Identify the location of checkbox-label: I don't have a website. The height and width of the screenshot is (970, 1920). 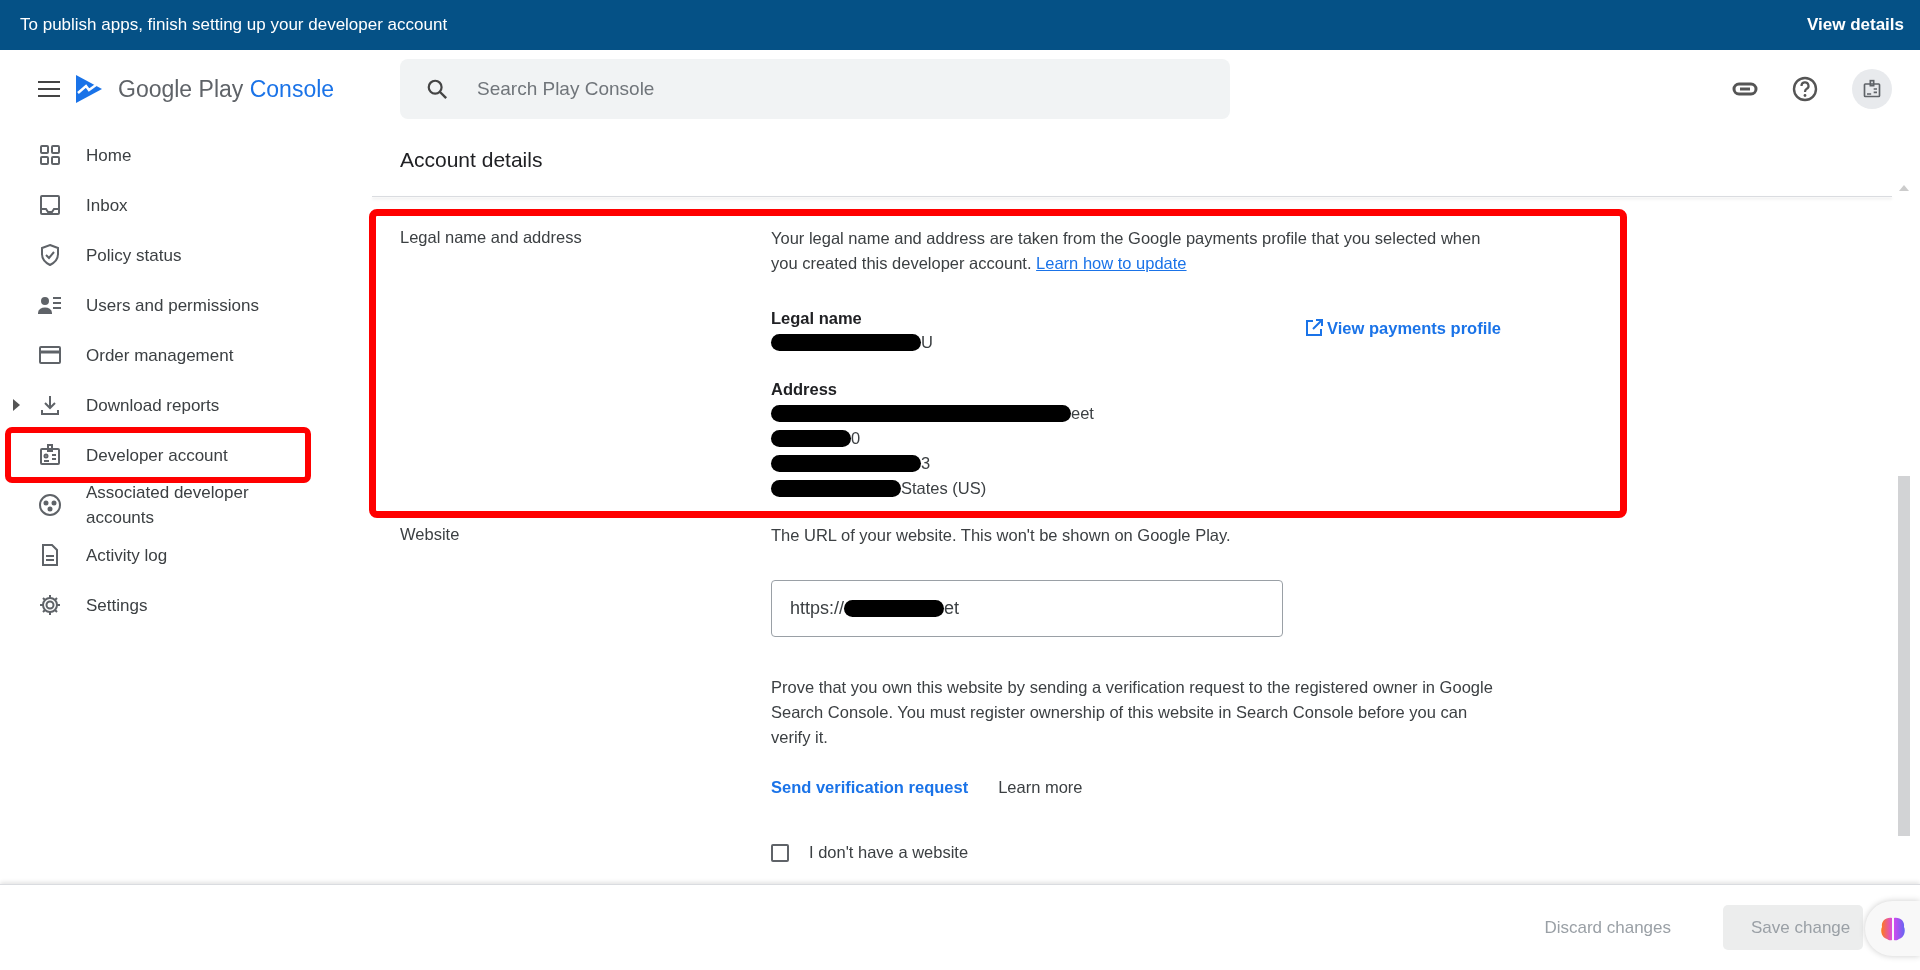
(889, 852).